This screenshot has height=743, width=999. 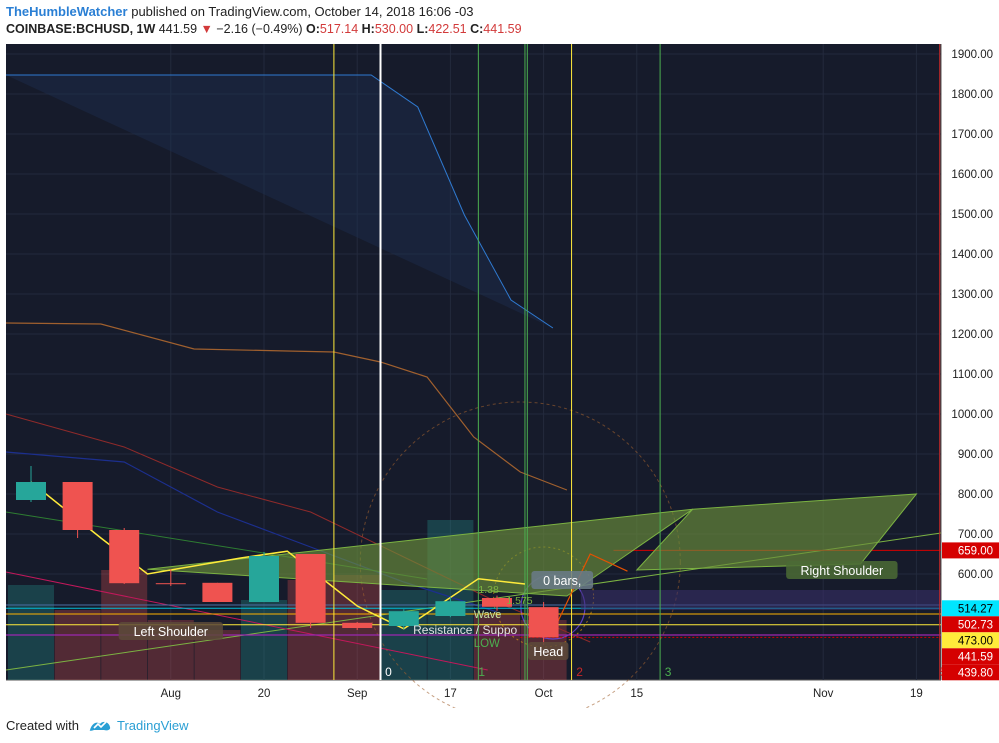 What do you see at coordinates (579, 672) in the screenshot?
I see `marker-label: 2` at bounding box center [579, 672].